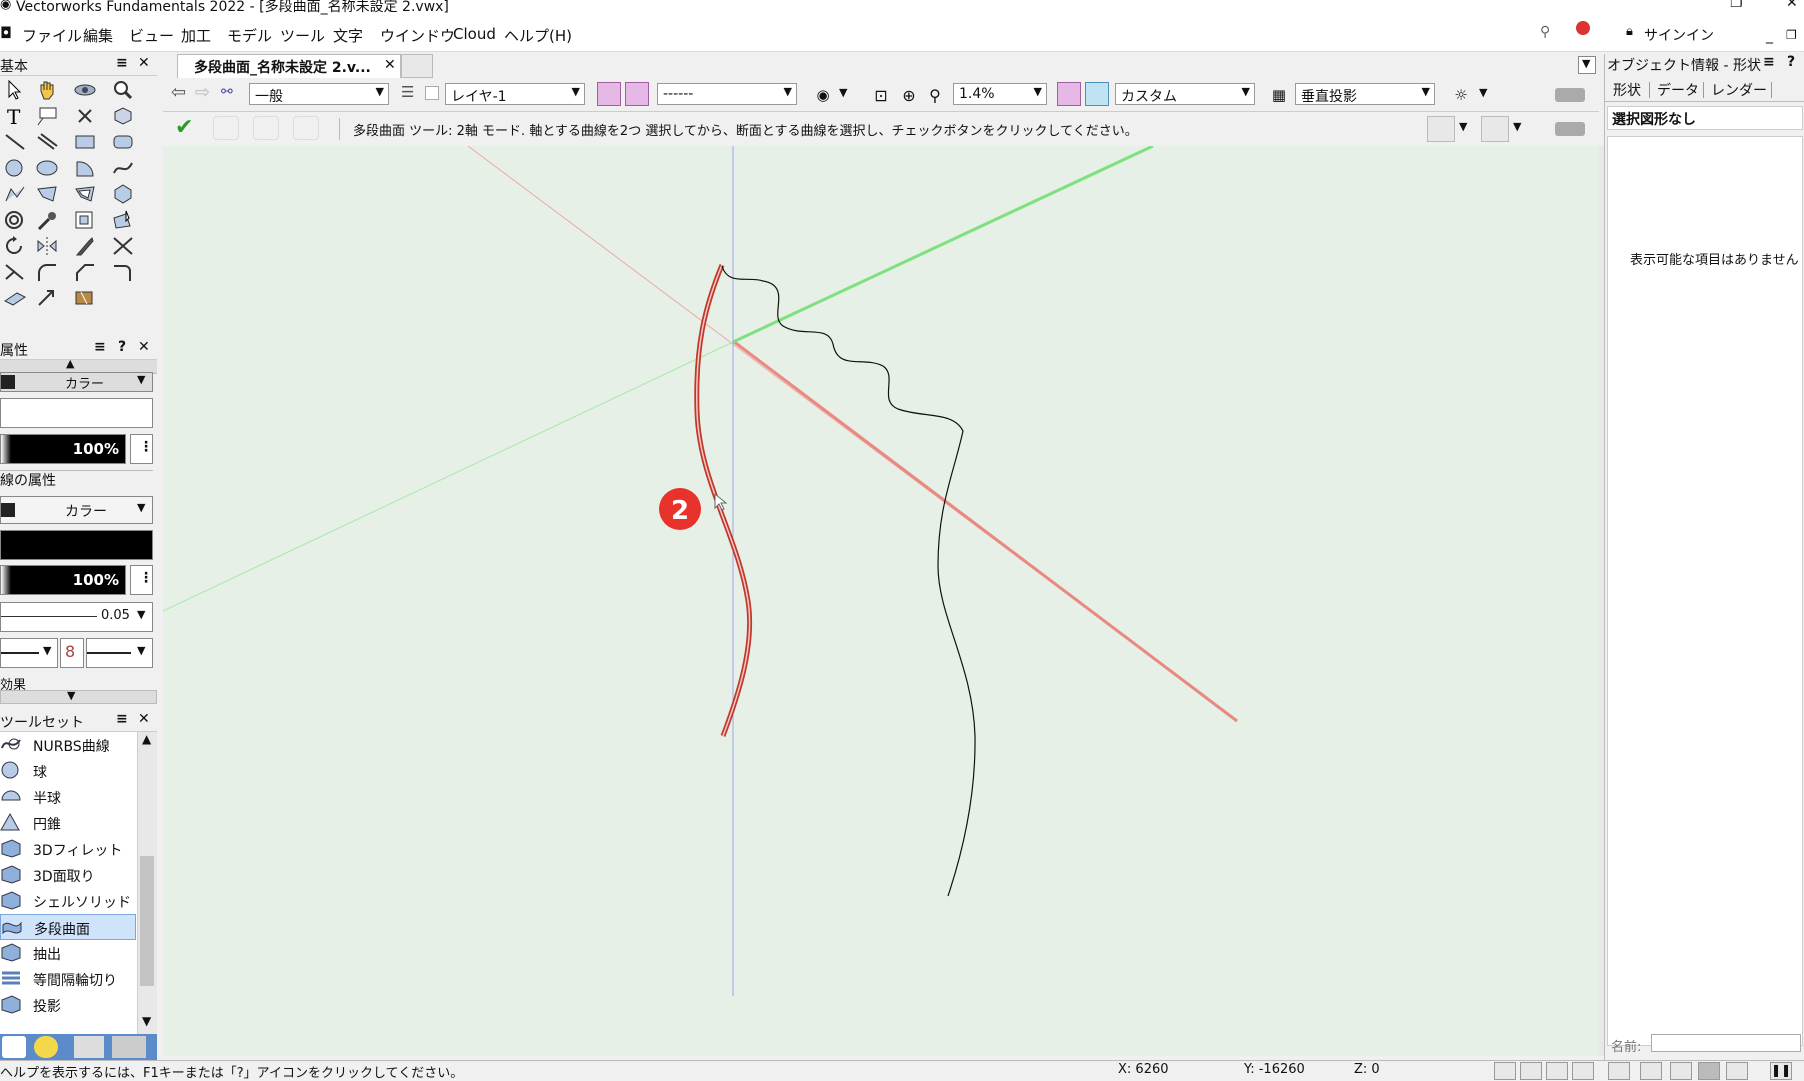 The image size is (1804, 1081). Describe the element at coordinates (1627, 90) in the screenshot. I see `tab-shape: 形状` at that location.